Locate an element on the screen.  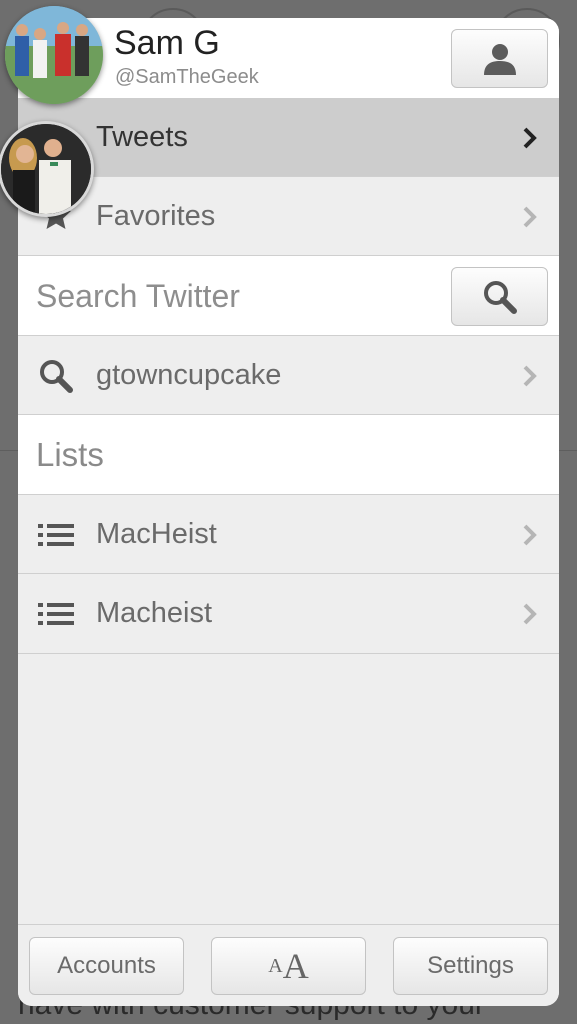
font-size-button: AA is located at coordinates (288, 966).